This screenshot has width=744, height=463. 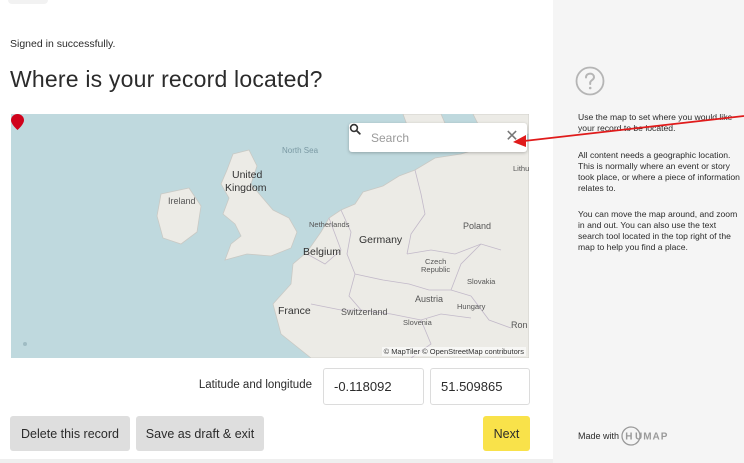 I want to click on map-label-switzerland: Switzerland, so click(x=364, y=312).